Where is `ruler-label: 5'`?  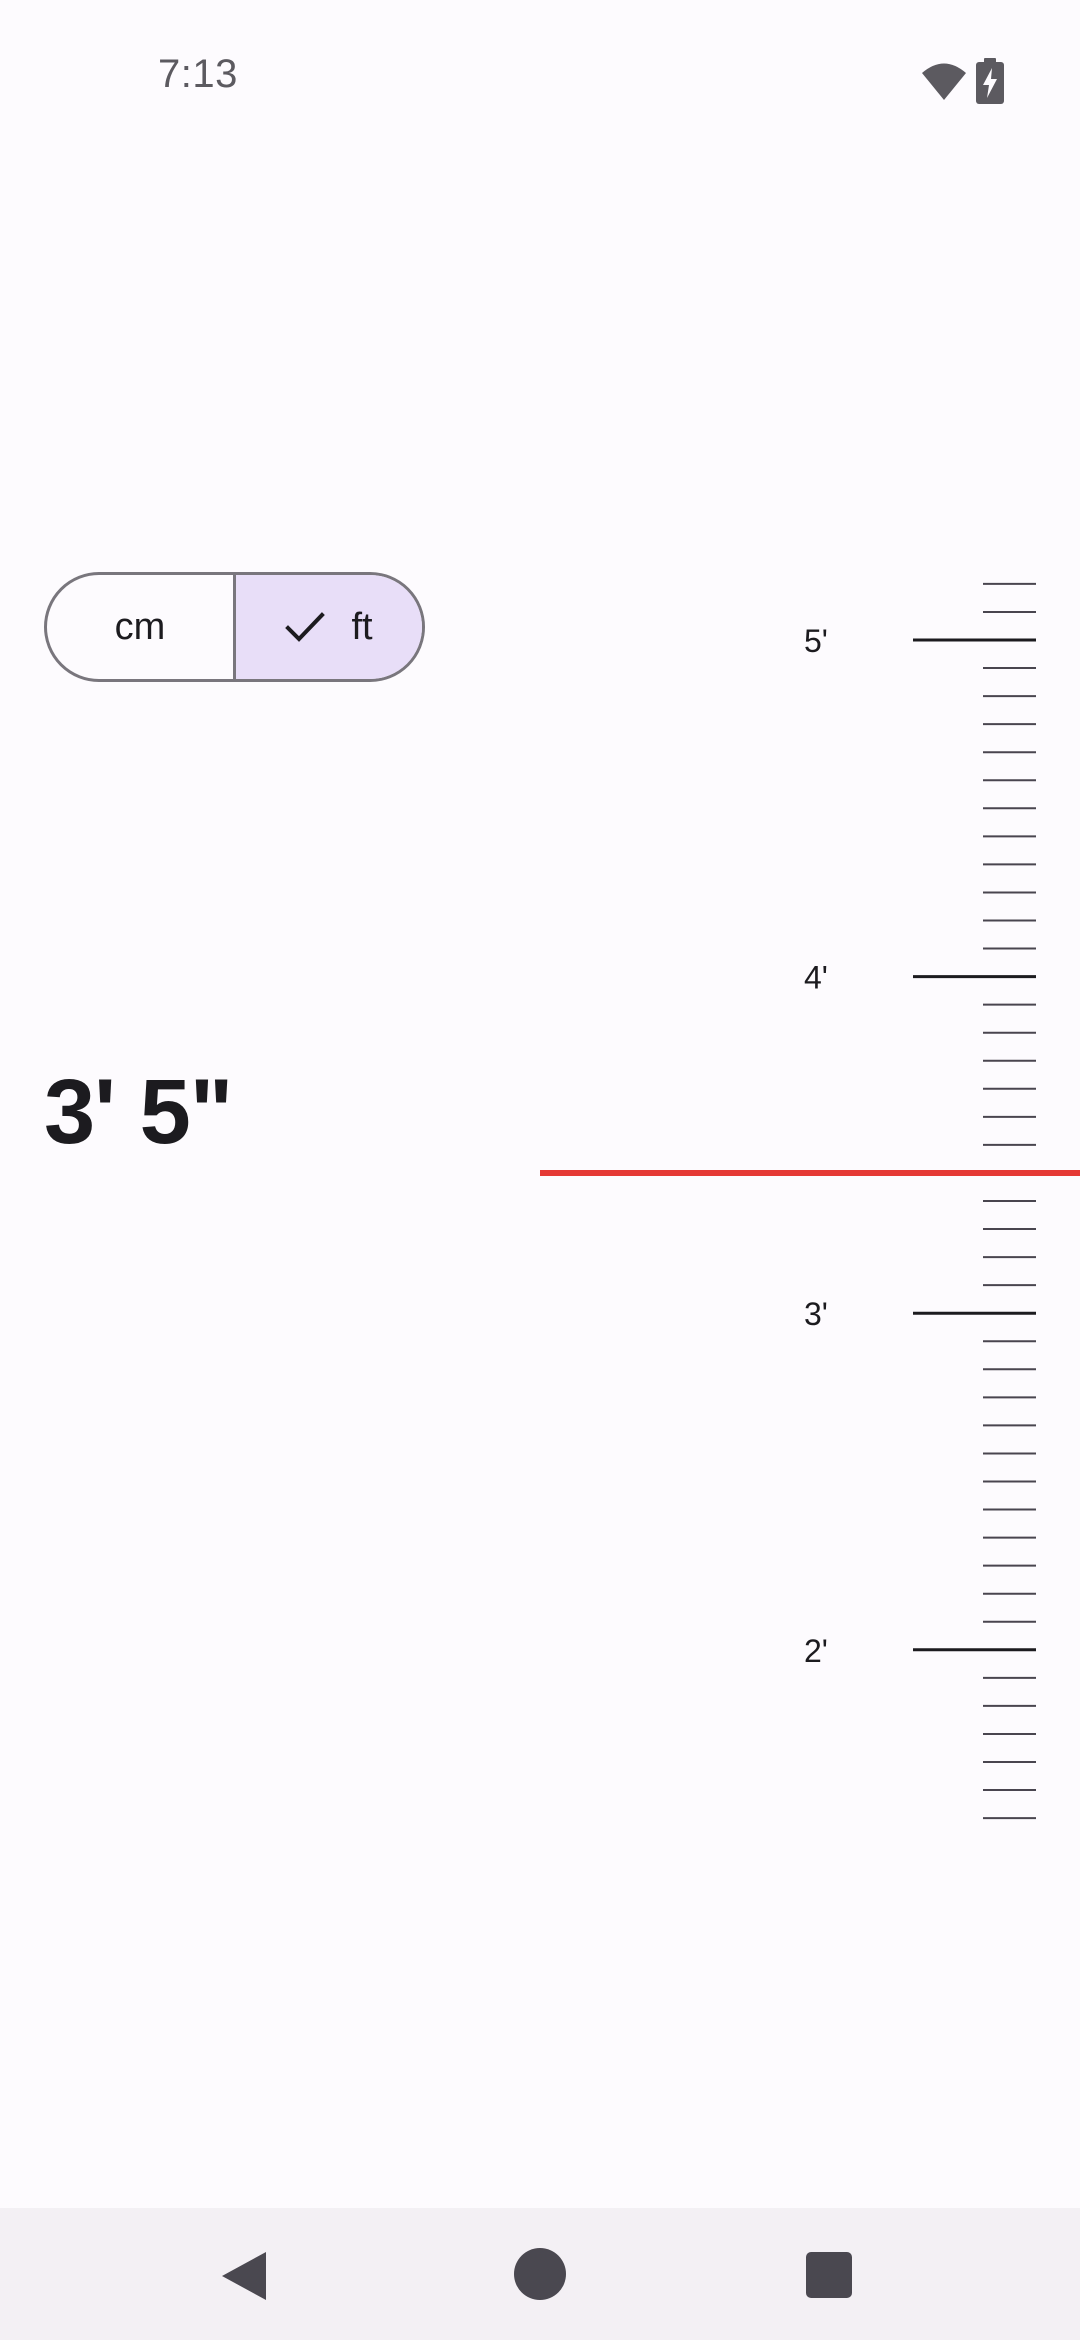
ruler-label: 5' is located at coordinates (816, 641).